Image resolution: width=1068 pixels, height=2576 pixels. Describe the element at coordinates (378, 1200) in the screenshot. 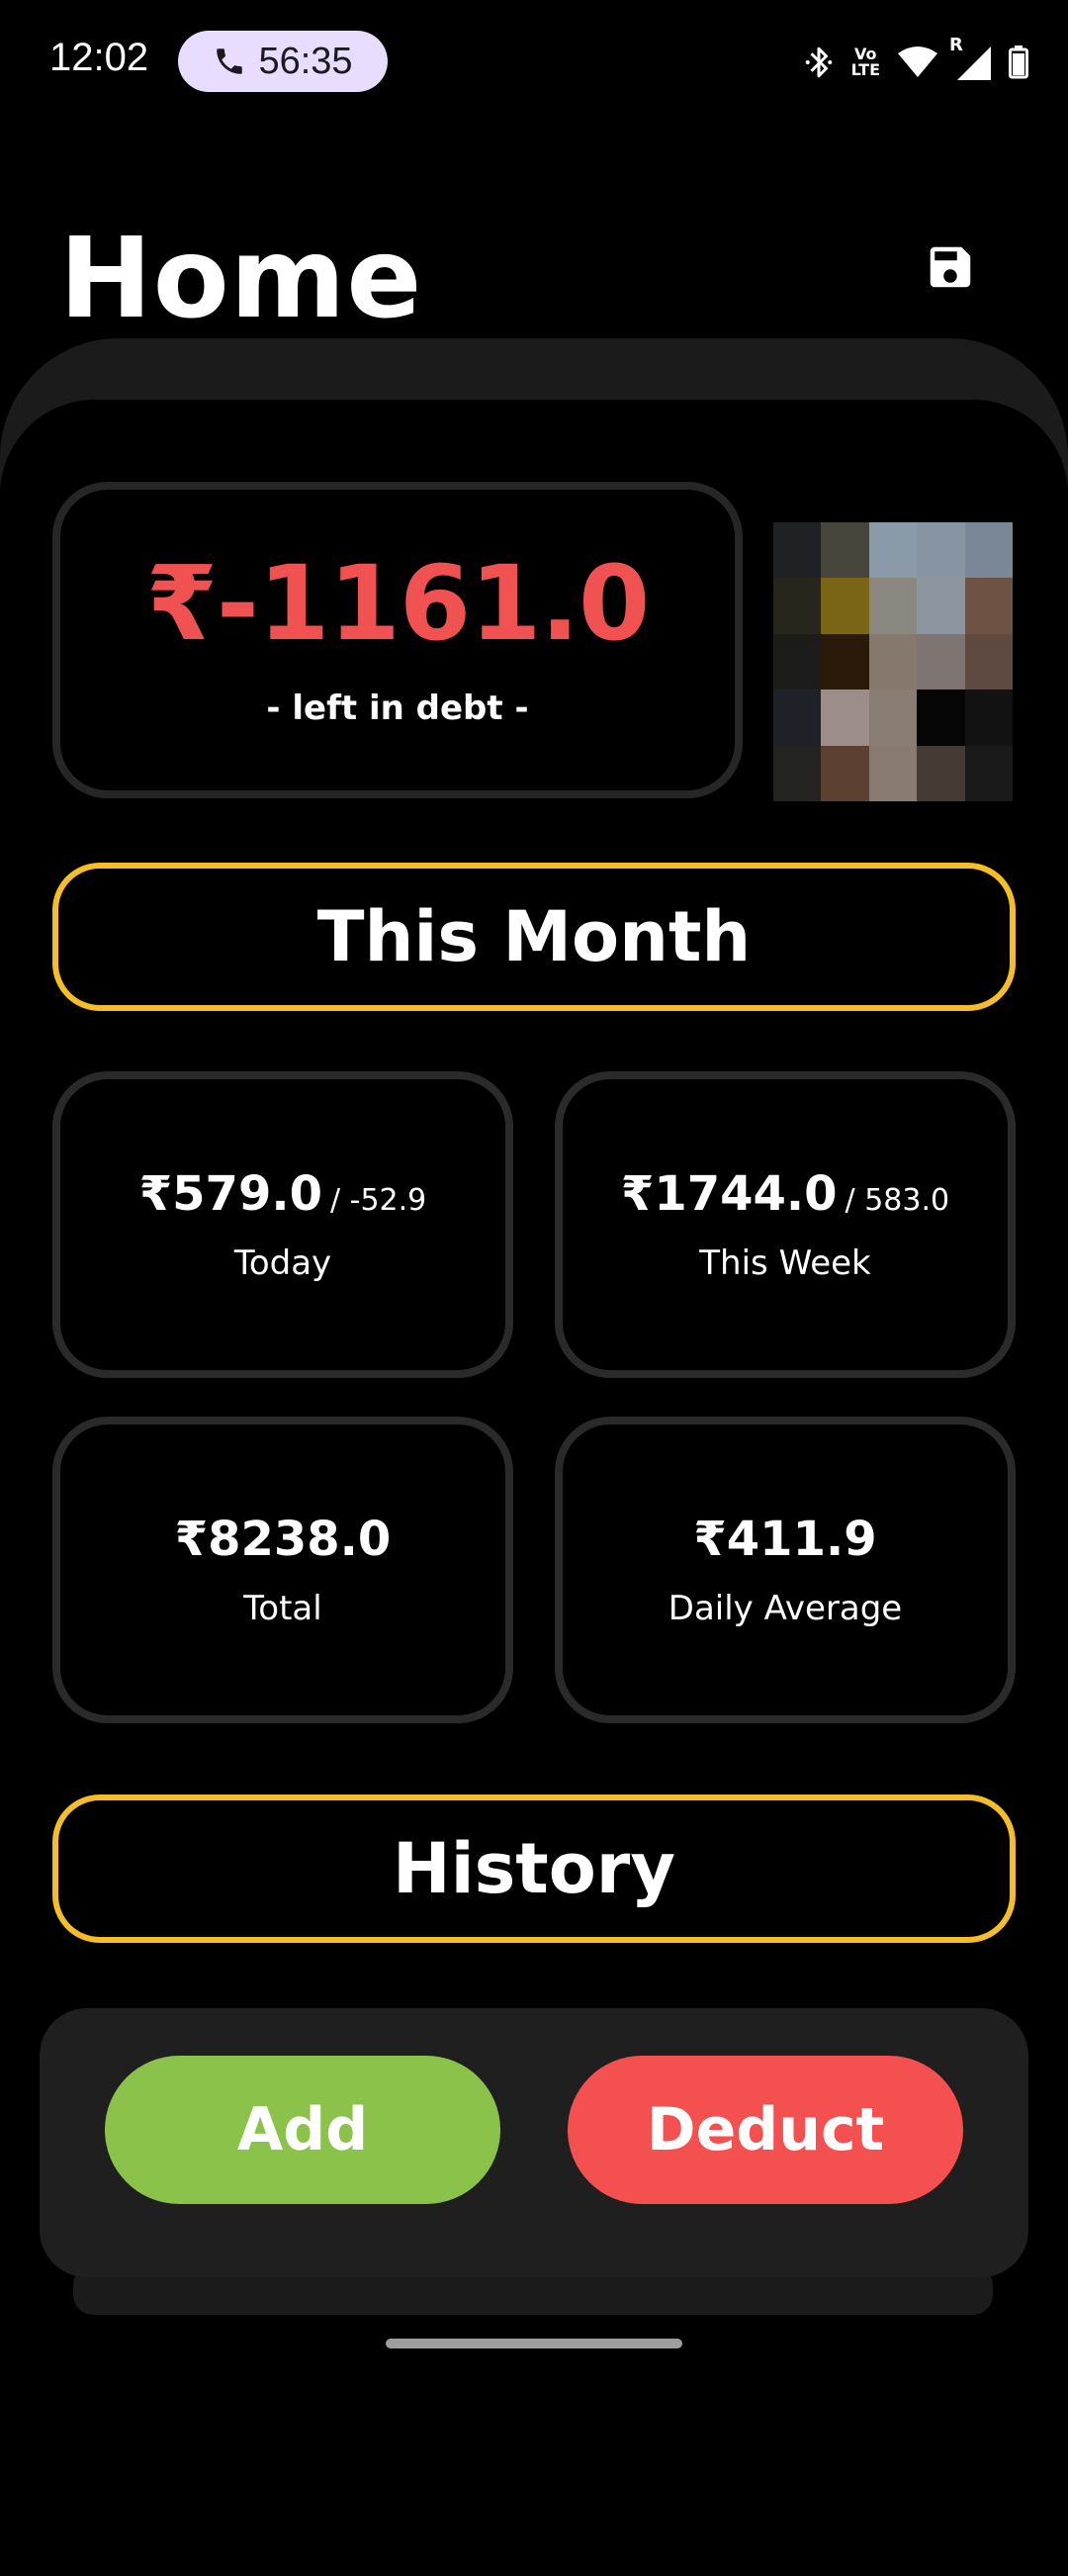

I see `stat-sub: / -52.9` at that location.